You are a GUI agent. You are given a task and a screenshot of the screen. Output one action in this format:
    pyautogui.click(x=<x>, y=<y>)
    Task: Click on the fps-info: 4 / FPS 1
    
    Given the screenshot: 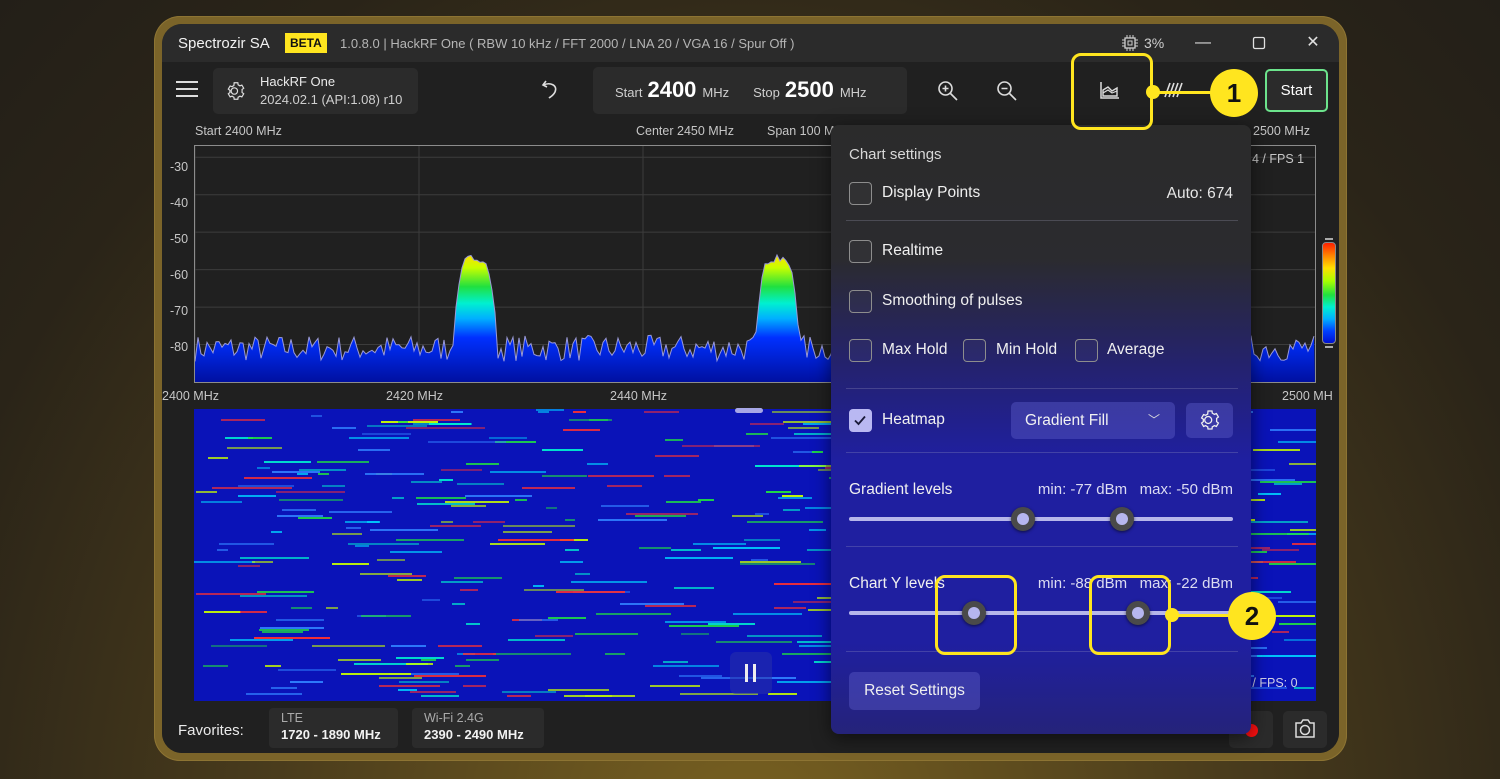 What is the action you would take?
    pyautogui.click(x=1278, y=159)
    